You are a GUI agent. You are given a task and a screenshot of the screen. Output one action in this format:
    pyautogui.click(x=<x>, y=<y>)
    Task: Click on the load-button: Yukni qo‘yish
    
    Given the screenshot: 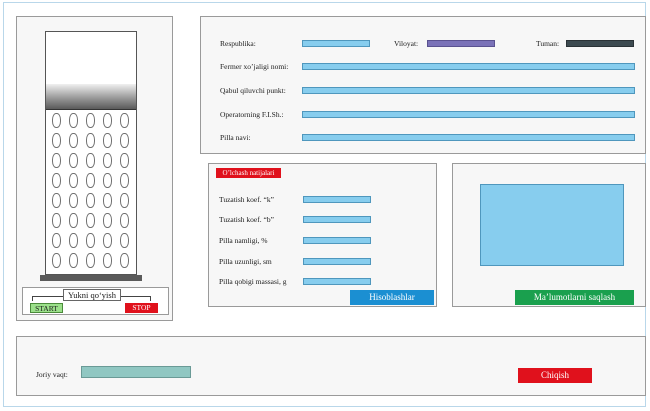 What is the action you would take?
    pyautogui.click(x=92, y=295)
    